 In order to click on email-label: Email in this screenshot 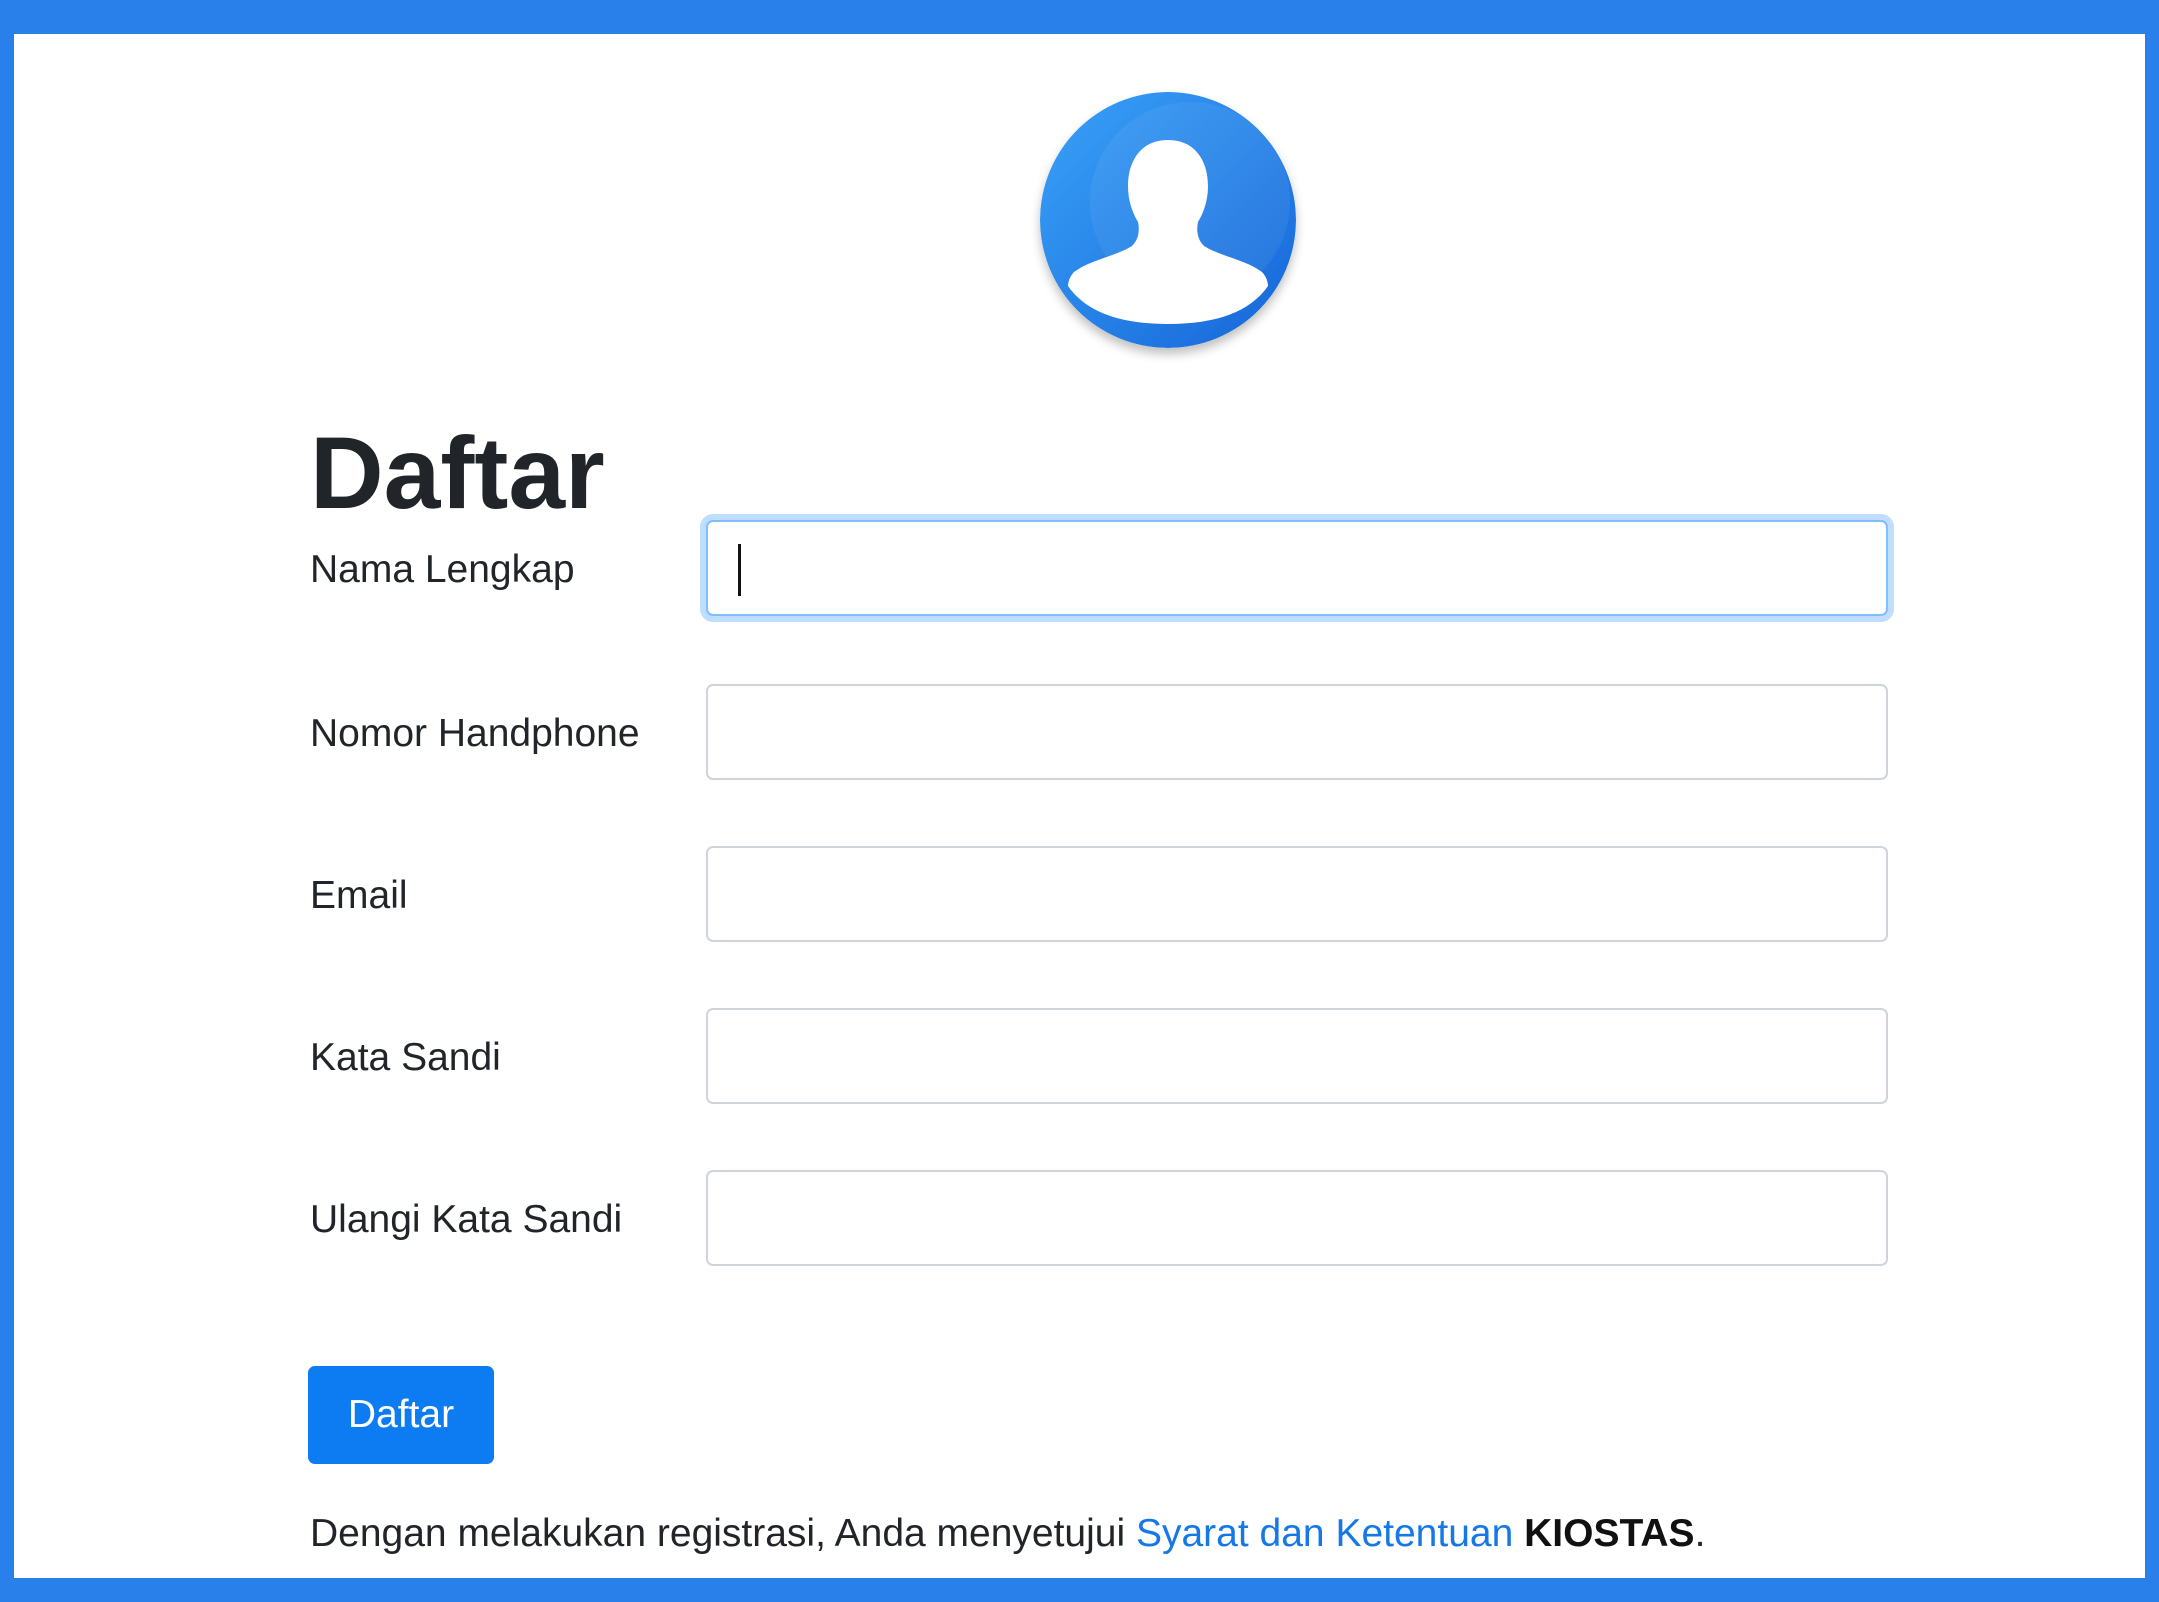, I will do `click(359, 895)`.